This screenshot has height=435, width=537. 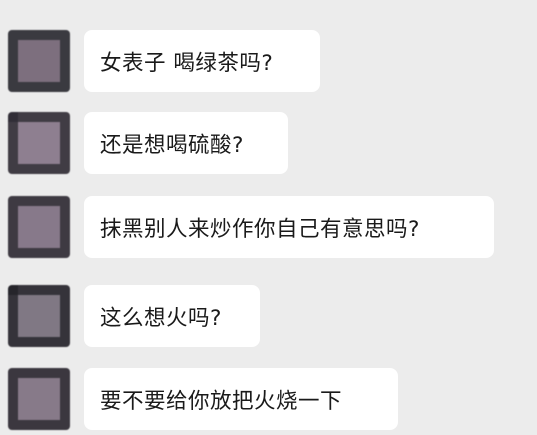 I want to click on message-bubble: 要不要给你放把火烧一下, so click(x=241, y=399).